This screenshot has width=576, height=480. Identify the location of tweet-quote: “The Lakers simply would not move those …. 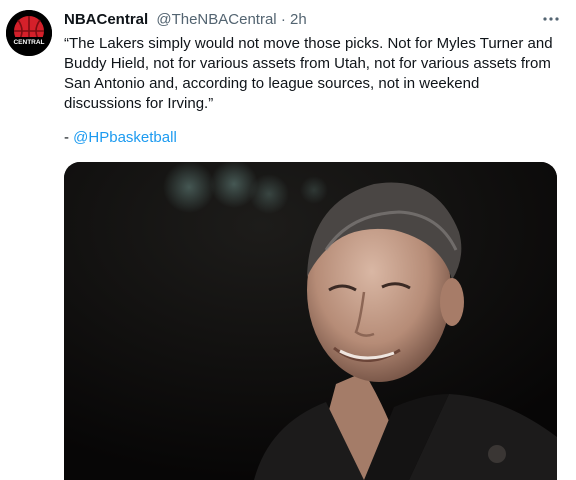
(308, 73).